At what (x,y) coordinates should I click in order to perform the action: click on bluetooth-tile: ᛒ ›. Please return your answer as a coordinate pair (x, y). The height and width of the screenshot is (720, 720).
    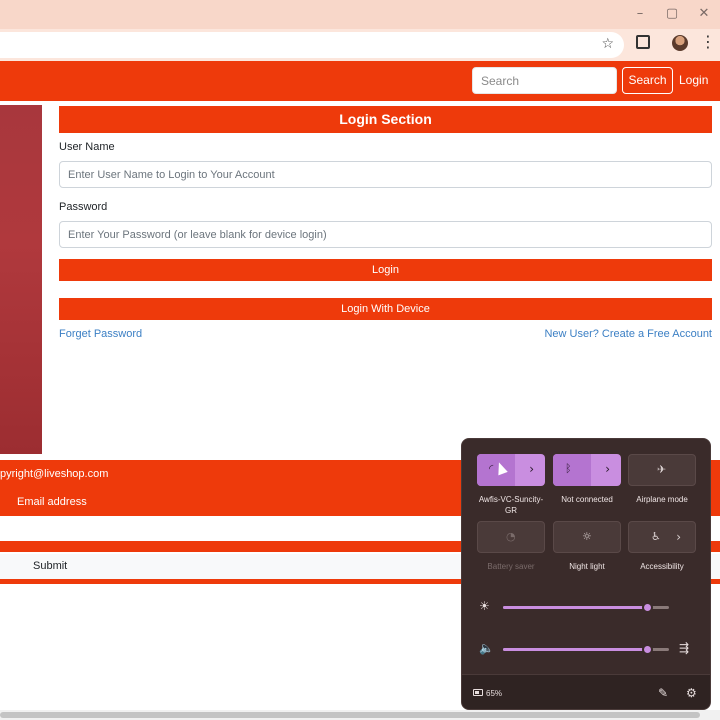
    Looking at the image, I should click on (587, 470).